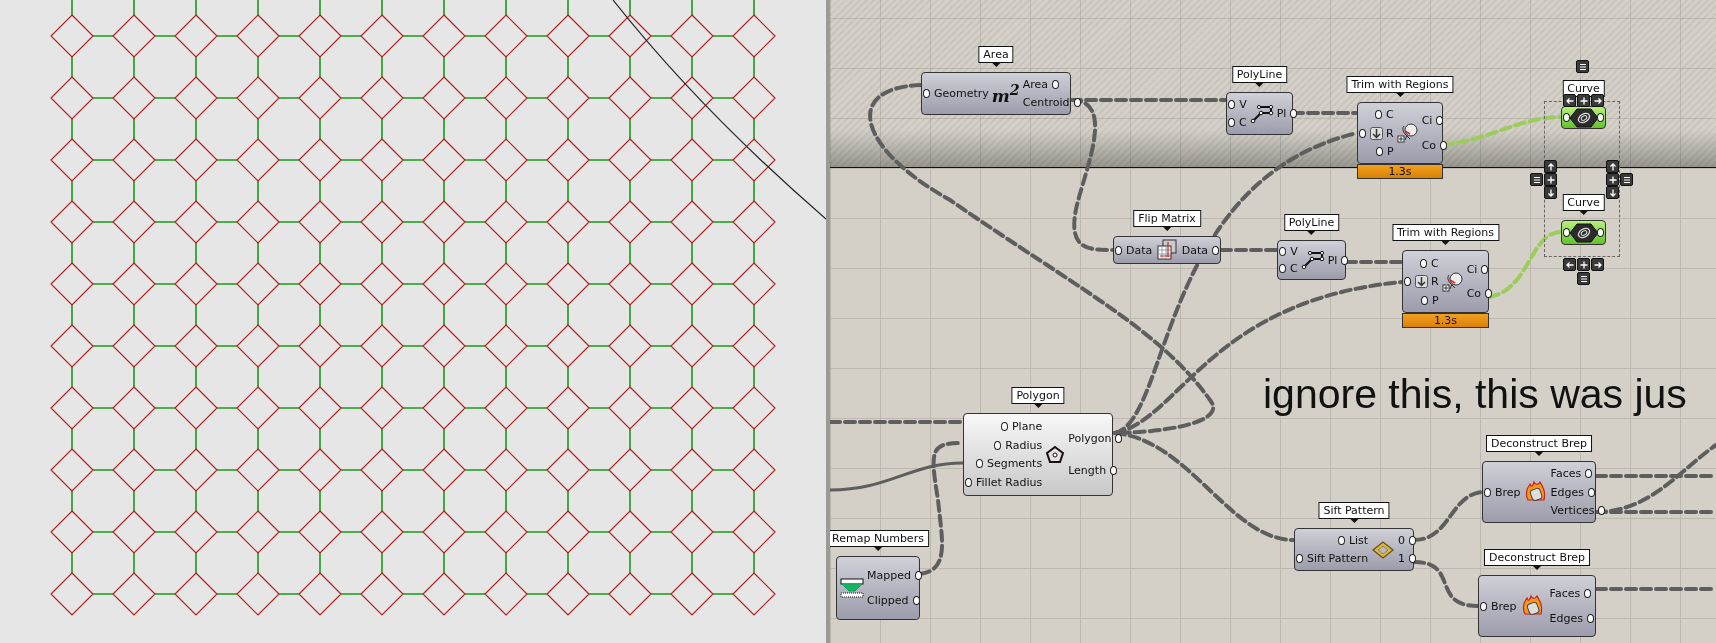 Image resolution: width=1716 pixels, height=643 pixels. Describe the element at coordinates (1566, 618) in the screenshot. I see `output-label: Edges` at that location.